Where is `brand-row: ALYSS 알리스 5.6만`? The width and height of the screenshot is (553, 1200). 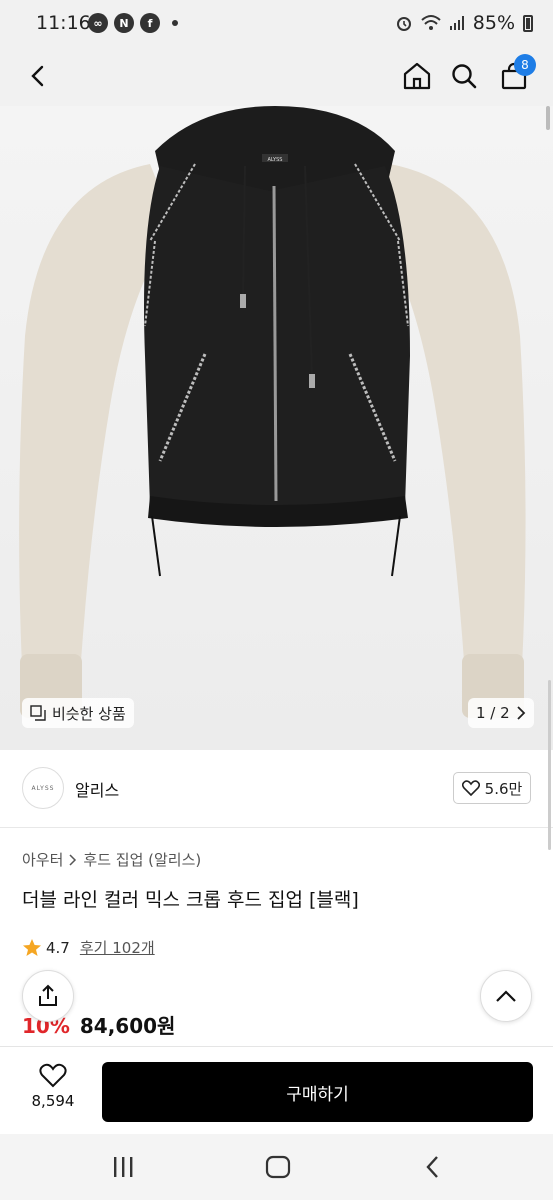 brand-row: ALYSS 알리스 5.6만 is located at coordinates (276, 789).